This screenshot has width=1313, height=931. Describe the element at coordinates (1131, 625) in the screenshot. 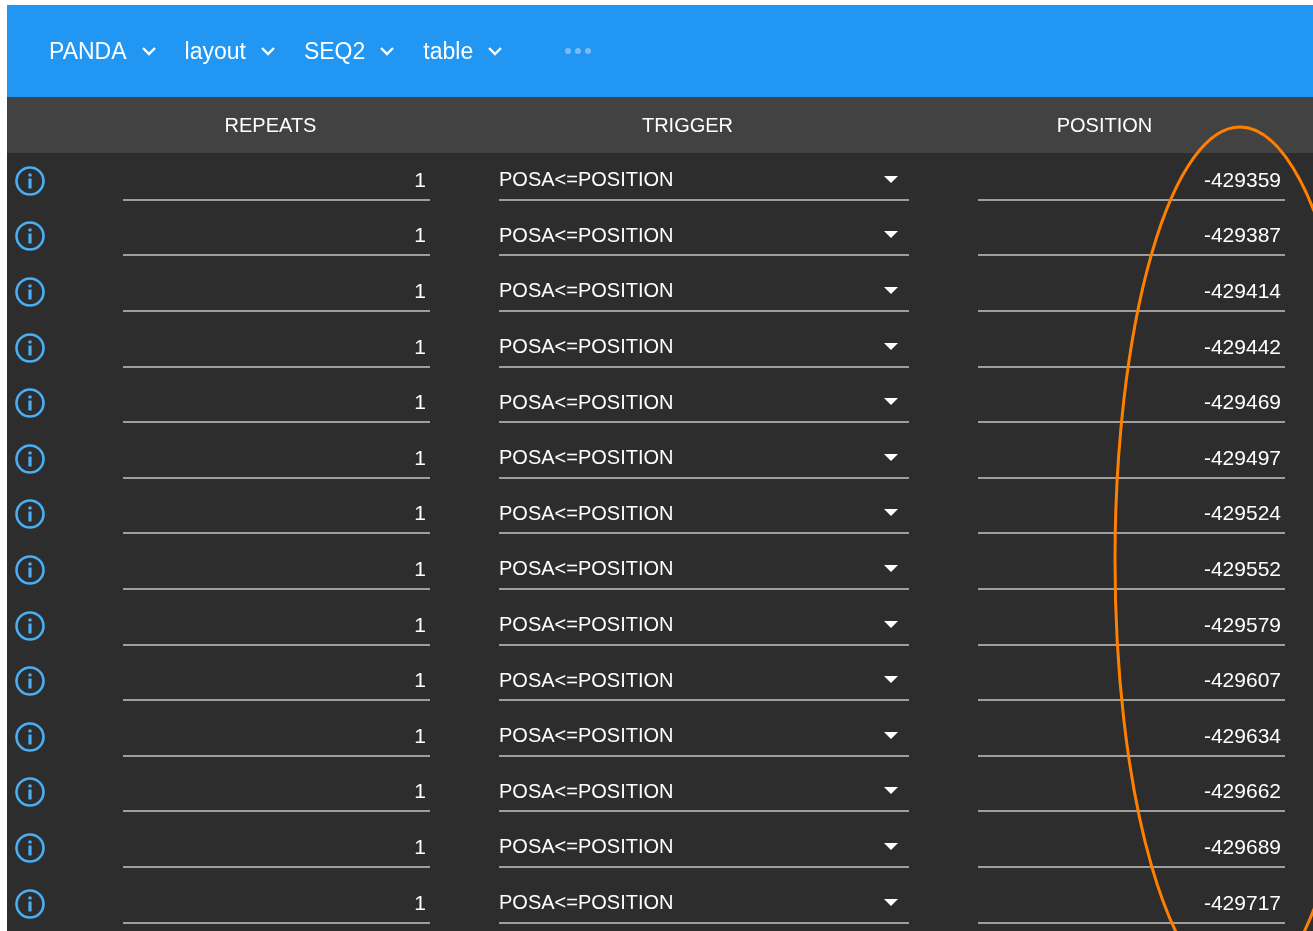

I see `position-field: -429579` at that location.